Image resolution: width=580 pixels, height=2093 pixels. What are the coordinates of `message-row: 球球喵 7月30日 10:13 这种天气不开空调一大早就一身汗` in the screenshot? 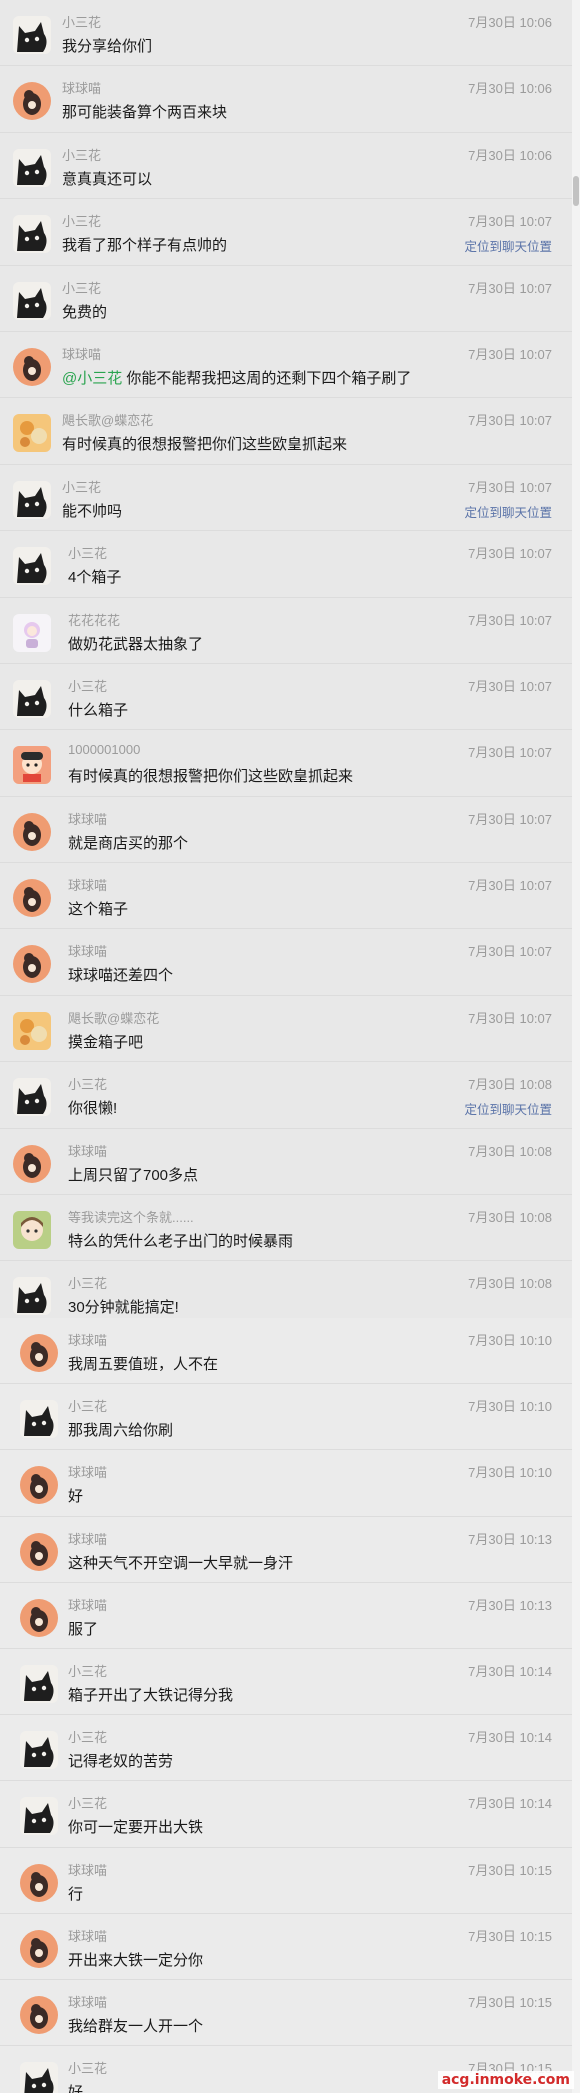 It's located at (286, 1550).